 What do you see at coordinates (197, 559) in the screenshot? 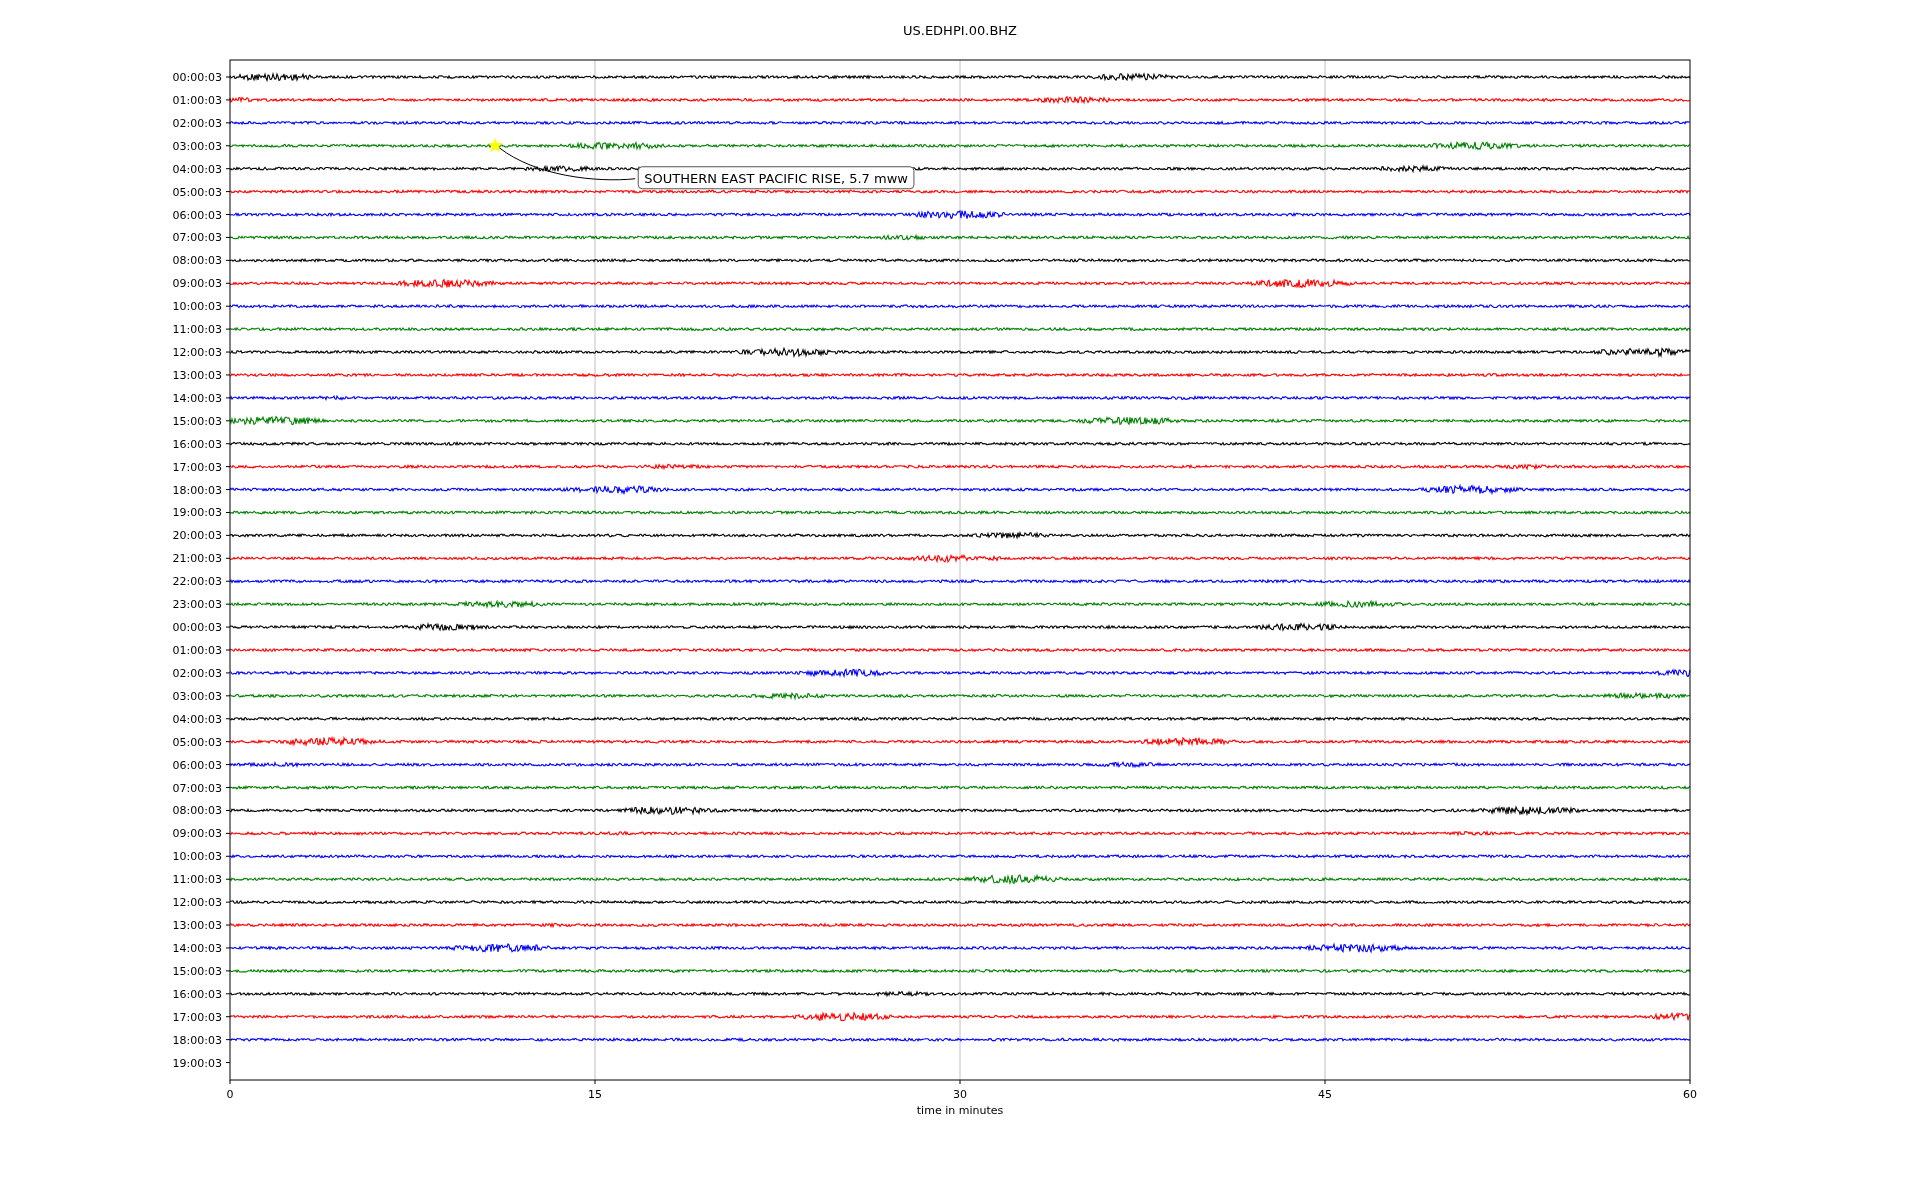
I see `time-label: 21:00:03` at bounding box center [197, 559].